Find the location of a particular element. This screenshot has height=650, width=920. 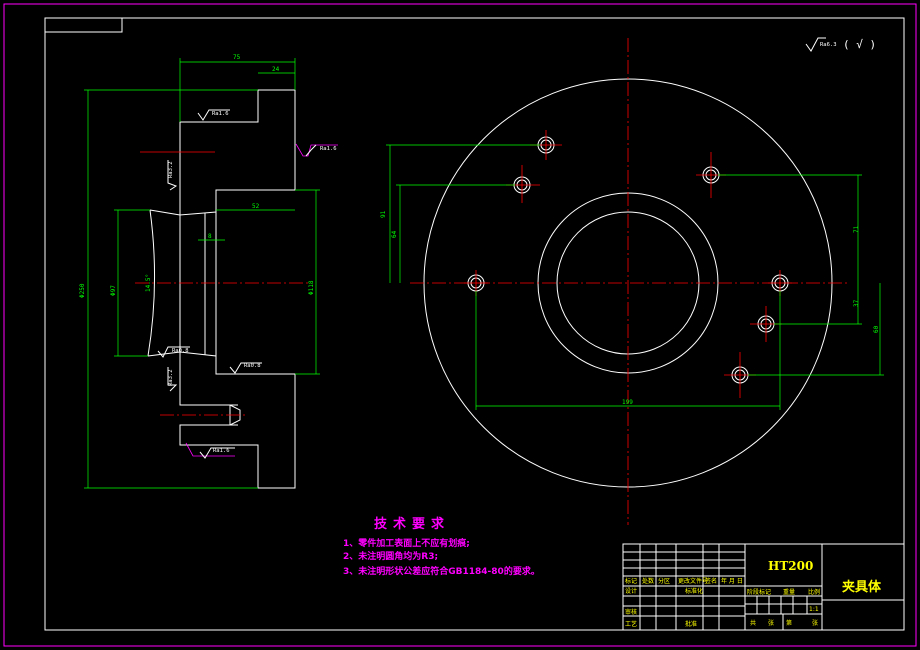

rough-right-face: Ra1.6 is located at coordinates (328, 149).